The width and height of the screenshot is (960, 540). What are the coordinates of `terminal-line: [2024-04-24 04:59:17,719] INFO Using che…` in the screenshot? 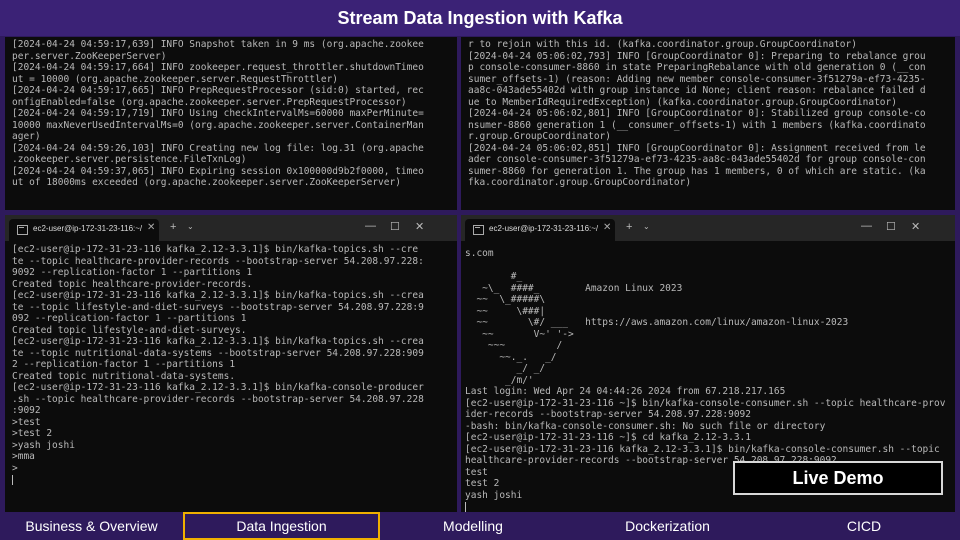 It's located at (218, 113).